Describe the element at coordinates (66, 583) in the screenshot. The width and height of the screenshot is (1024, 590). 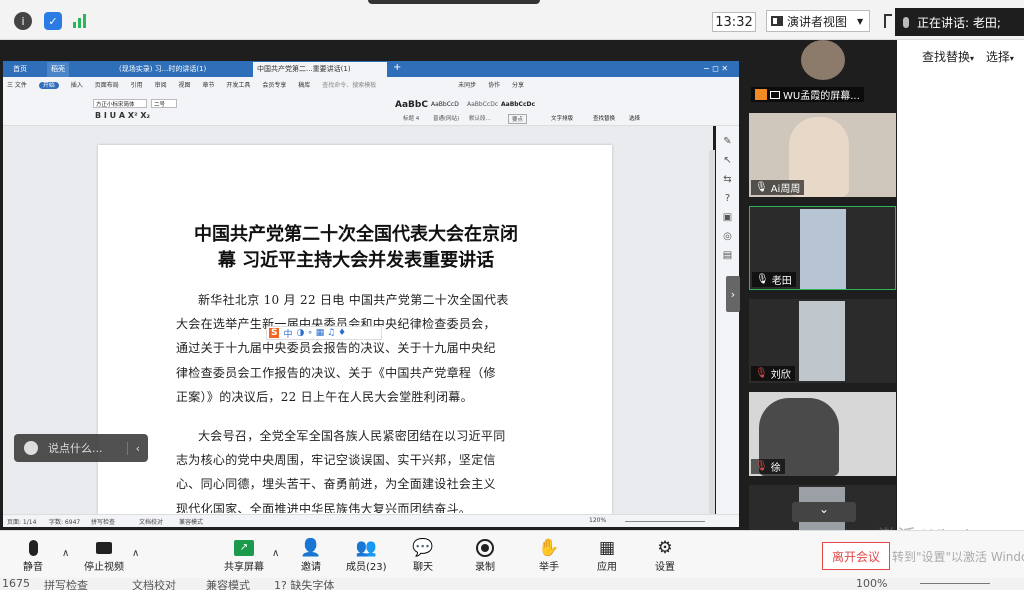
I see `footer-spell: 拼写检查` at that location.